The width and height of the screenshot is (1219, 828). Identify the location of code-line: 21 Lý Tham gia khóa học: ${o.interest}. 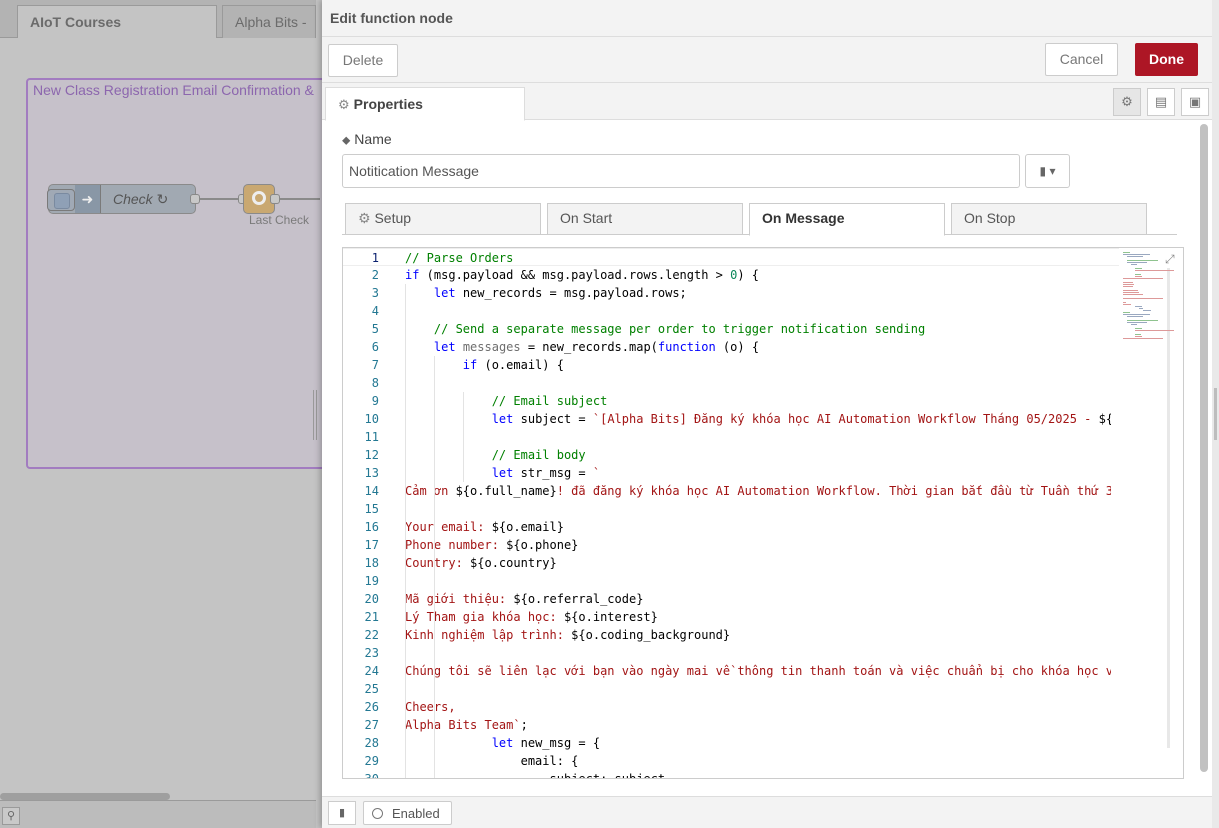
(763, 617).